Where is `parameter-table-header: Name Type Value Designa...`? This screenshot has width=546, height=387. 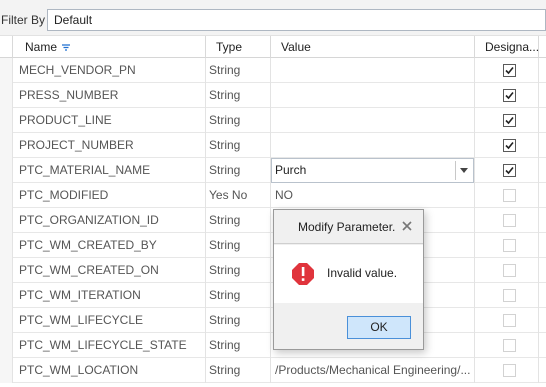 parameter-table-header: Name Type Value Designa... is located at coordinates (273, 47).